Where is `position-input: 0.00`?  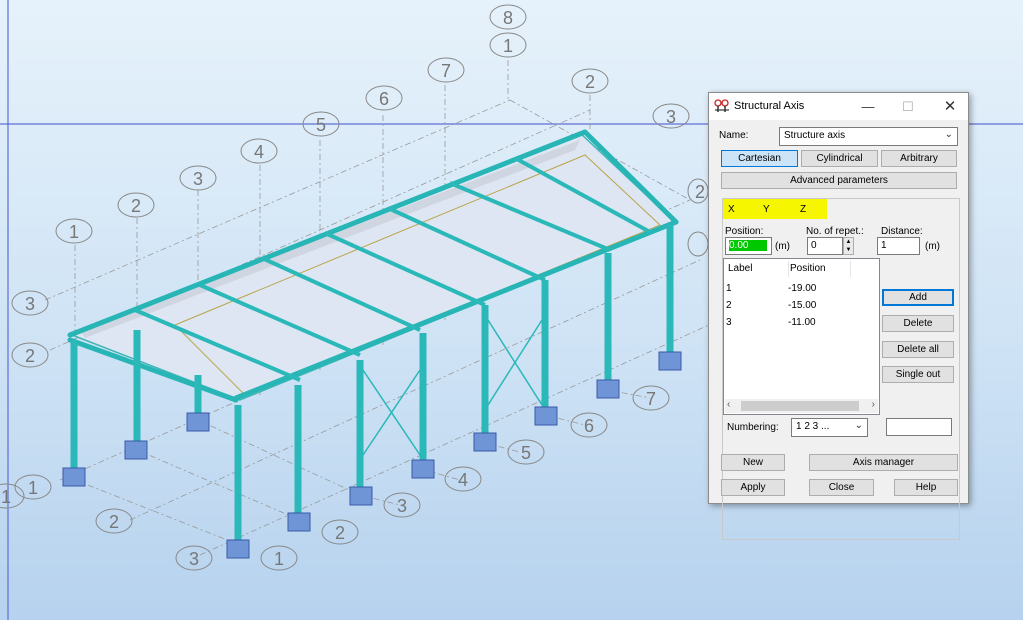
position-input: 0.00 is located at coordinates (748, 246).